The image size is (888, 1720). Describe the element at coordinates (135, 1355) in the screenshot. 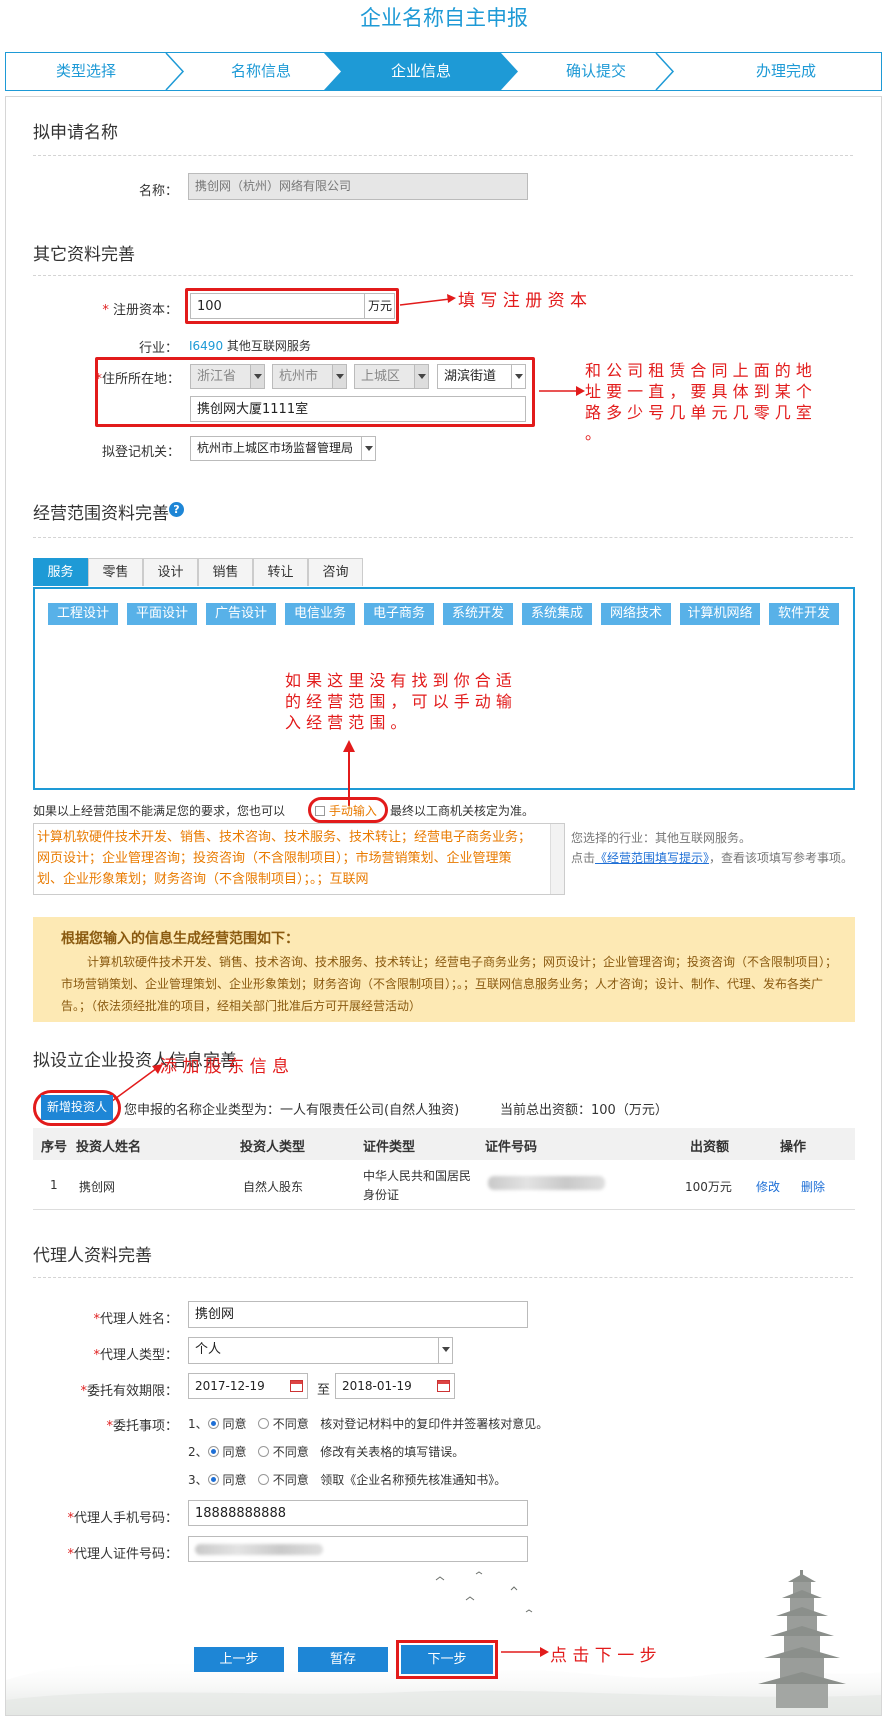

I see `agent-type-label: *代理人类型：` at that location.